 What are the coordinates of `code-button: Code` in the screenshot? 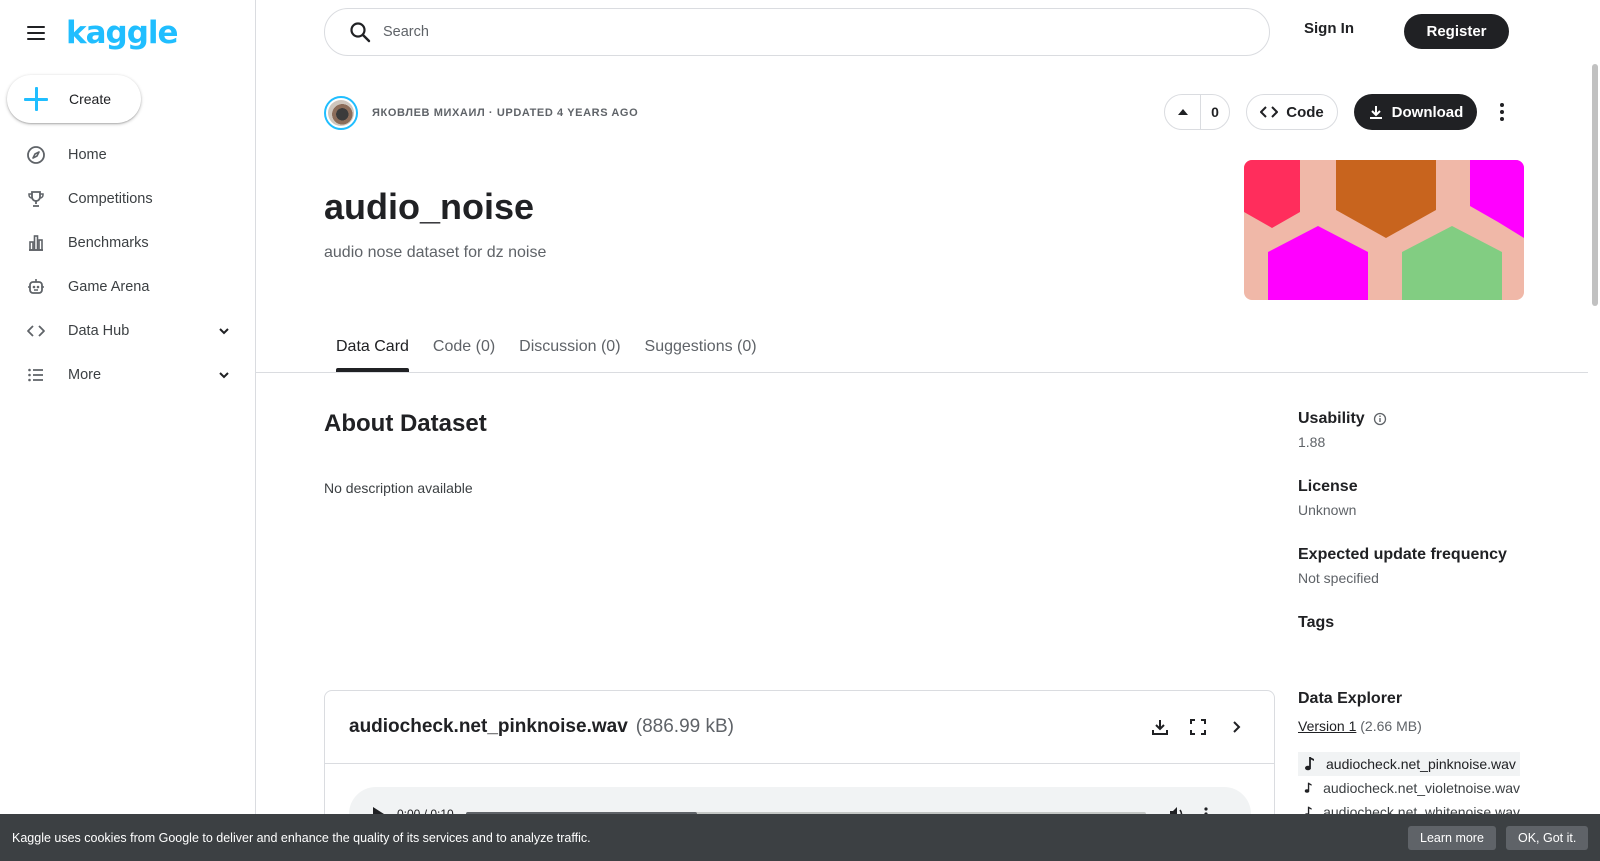 It's located at (1292, 112).